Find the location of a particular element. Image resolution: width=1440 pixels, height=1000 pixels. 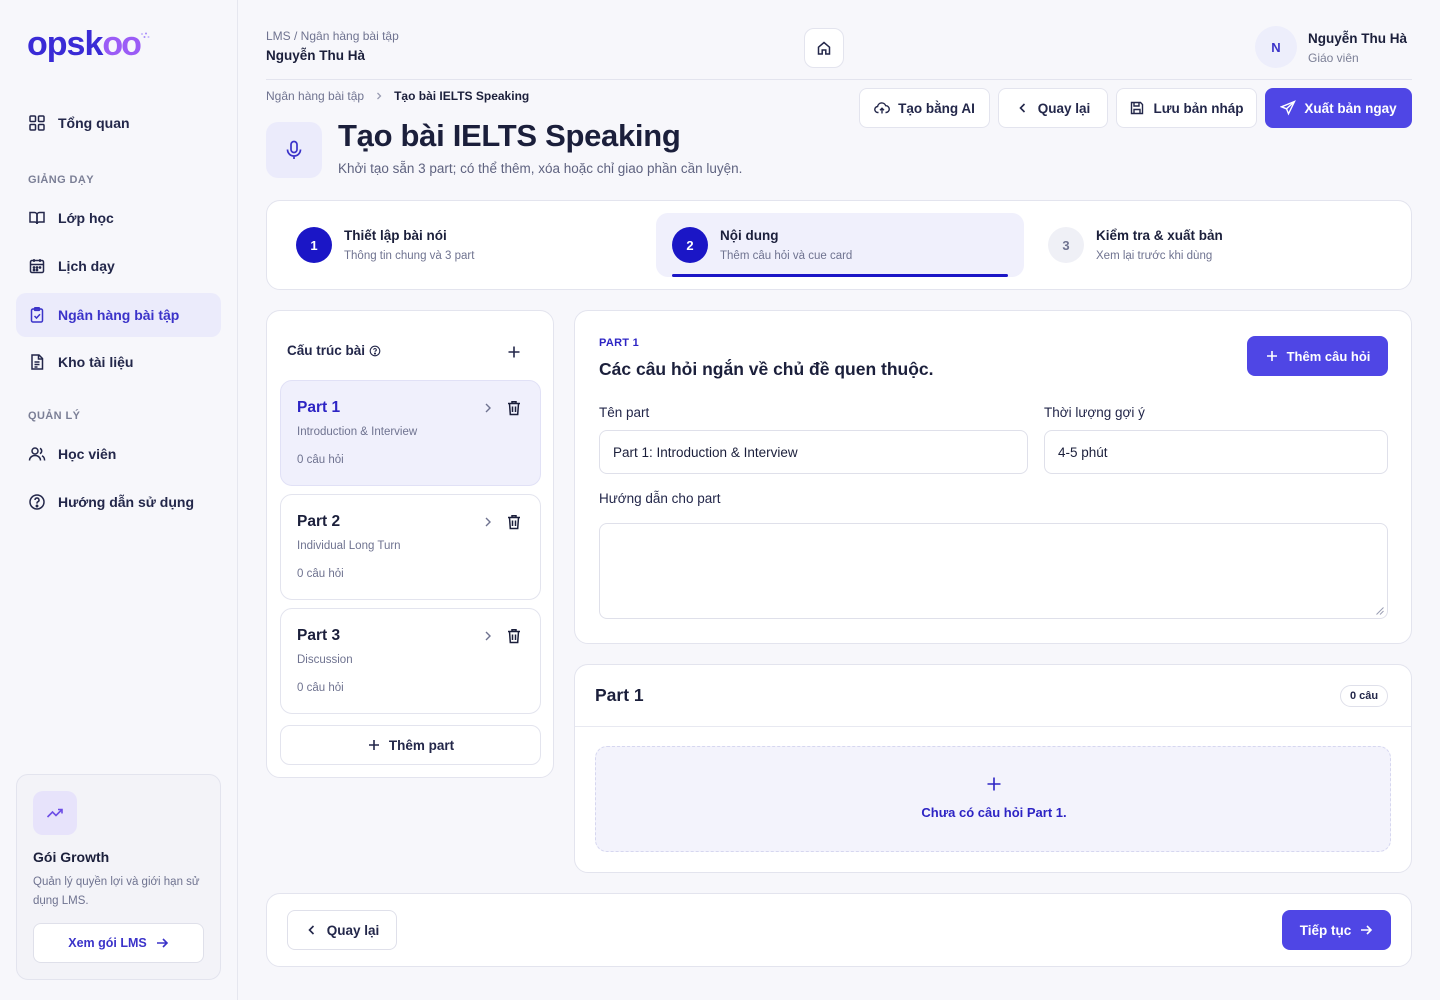

info-icon is located at coordinates (375, 351).